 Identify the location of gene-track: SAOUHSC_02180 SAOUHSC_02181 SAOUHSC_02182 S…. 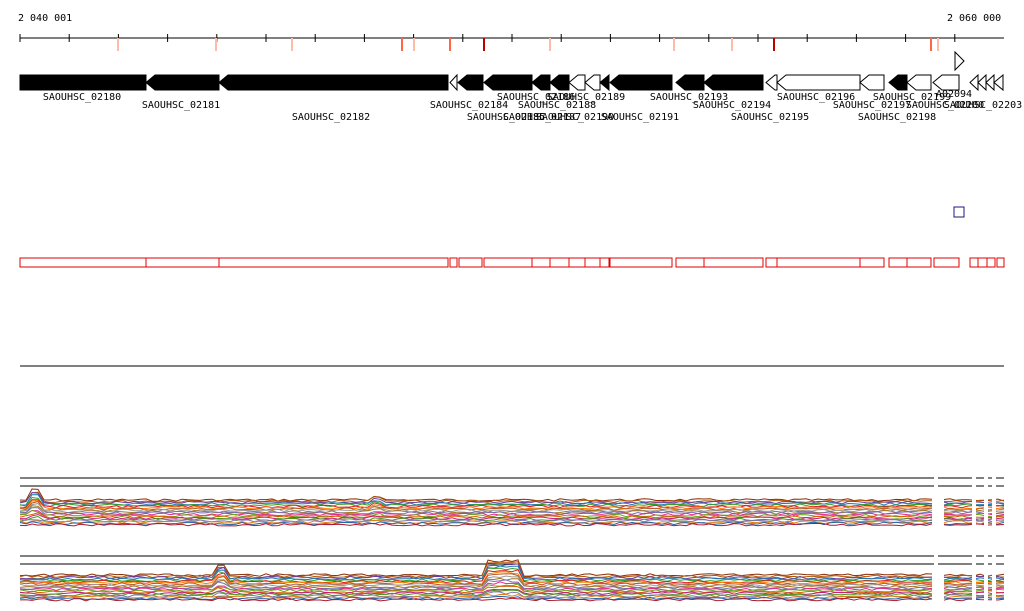
(520, 86).